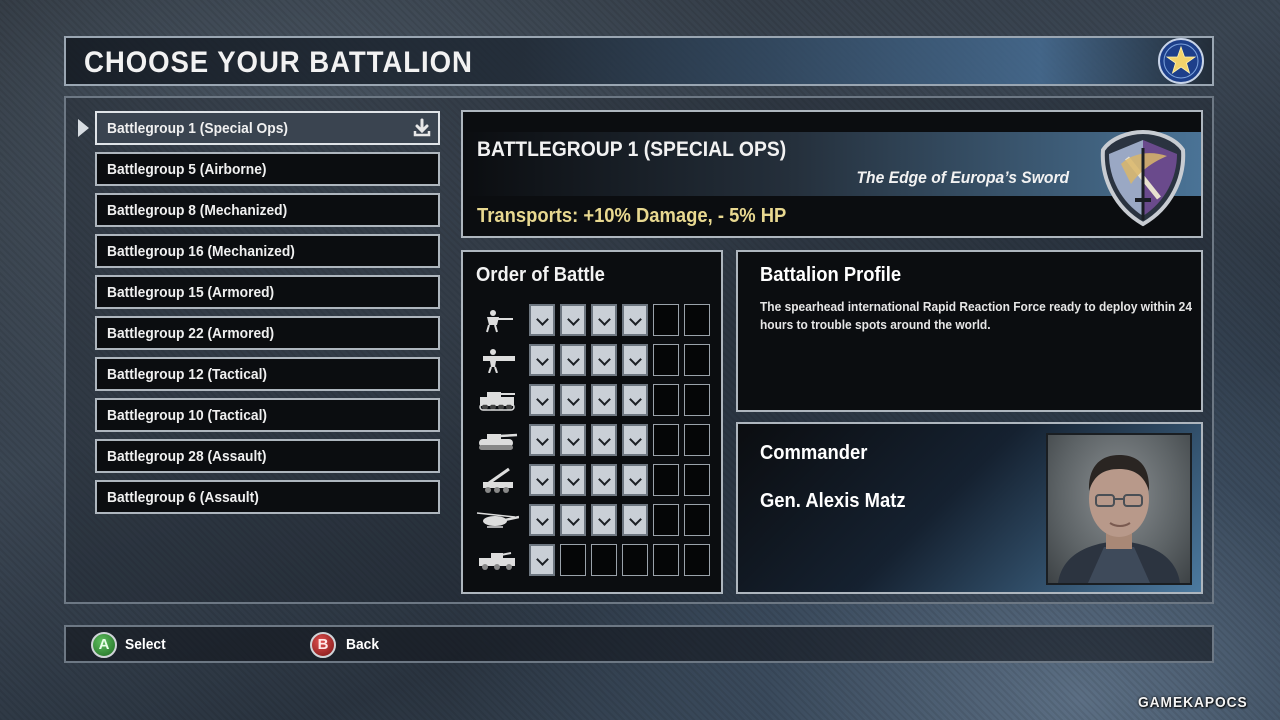 The height and width of the screenshot is (720, 1280). Describe the element at coordinates (267, 169) in the screenshot. I see `battalion-list-item: Battlegroup 5 (Airborne)` at that location.